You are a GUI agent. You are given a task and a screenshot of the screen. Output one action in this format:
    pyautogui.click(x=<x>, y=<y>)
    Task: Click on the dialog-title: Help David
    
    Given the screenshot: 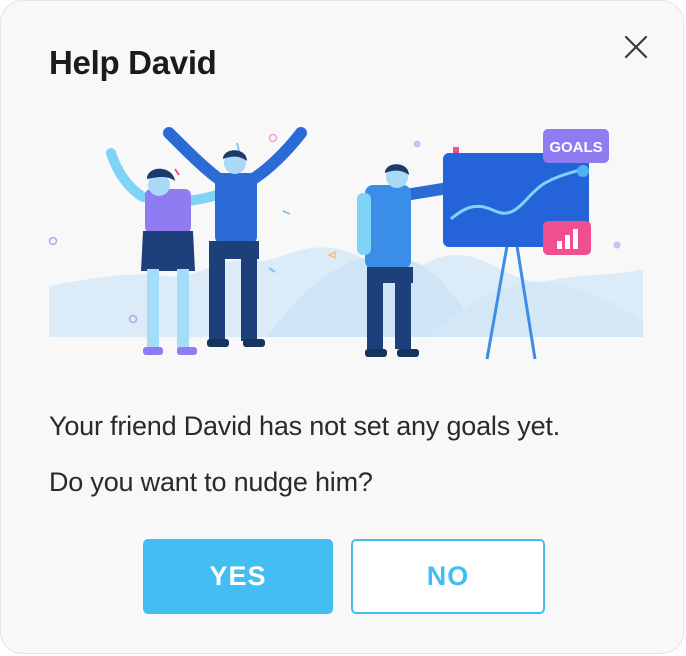 What is the action you would take?
    pyautogui.click(x=133, y=62)
    